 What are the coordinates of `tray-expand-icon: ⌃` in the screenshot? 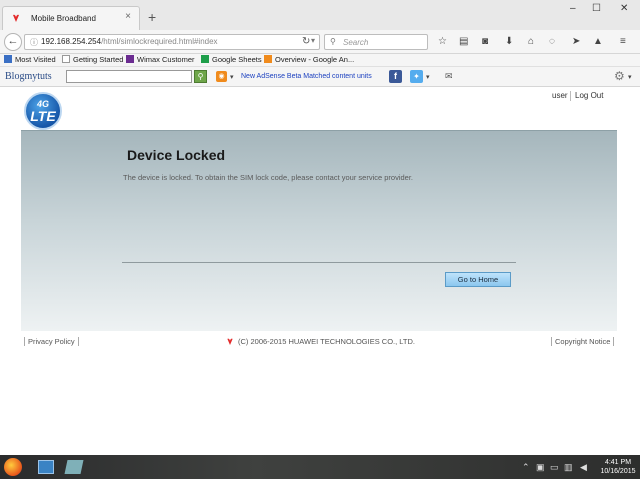 It's located at (526, 467).